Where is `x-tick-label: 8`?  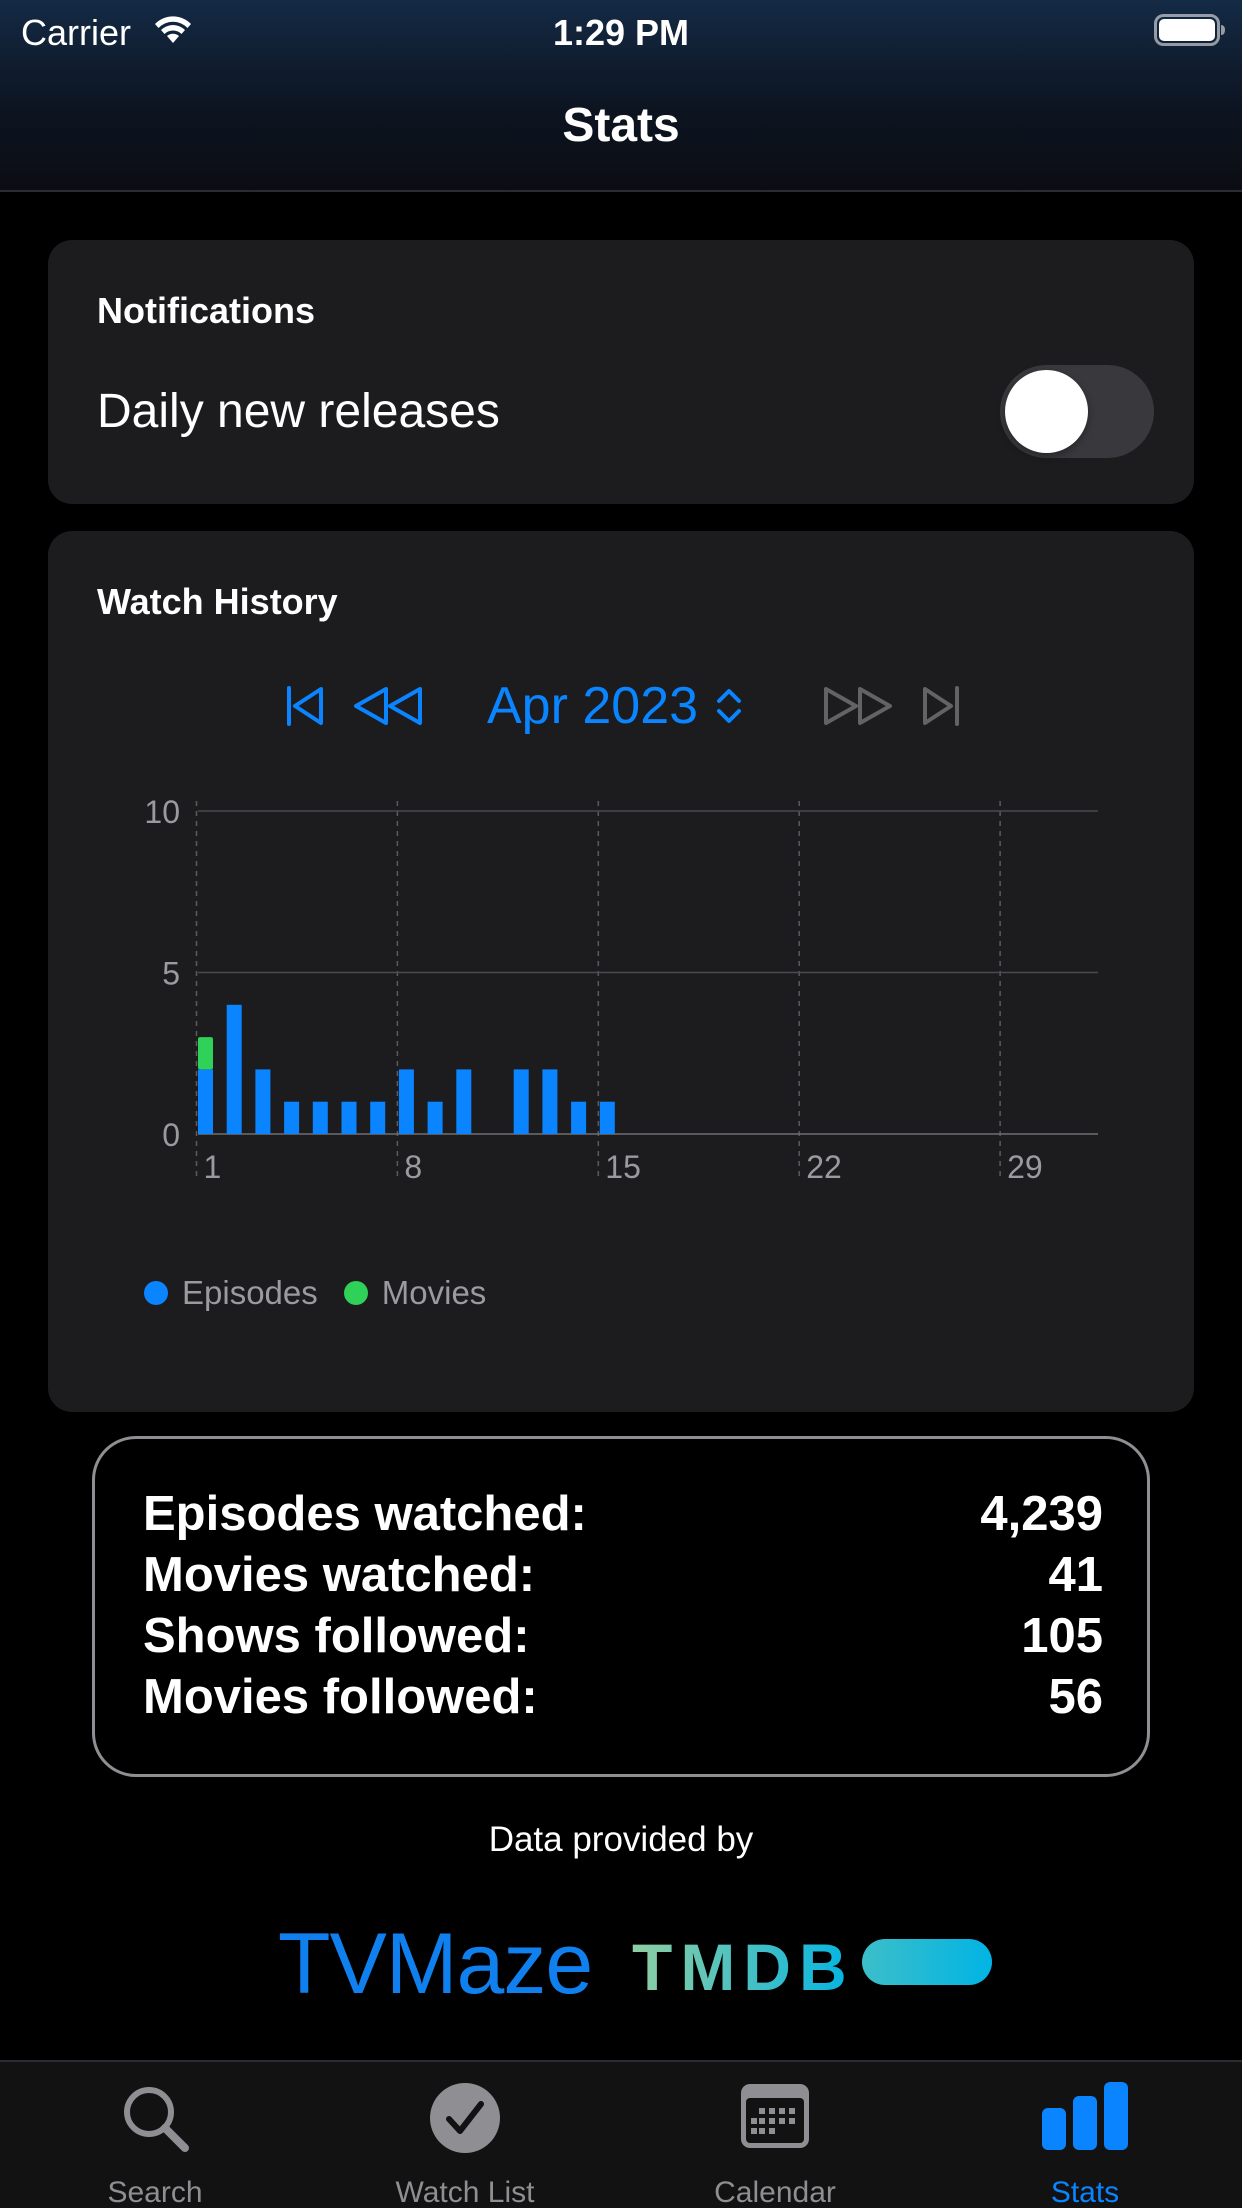 x-tick-label: 8 is located at coordinates (413, 1167).